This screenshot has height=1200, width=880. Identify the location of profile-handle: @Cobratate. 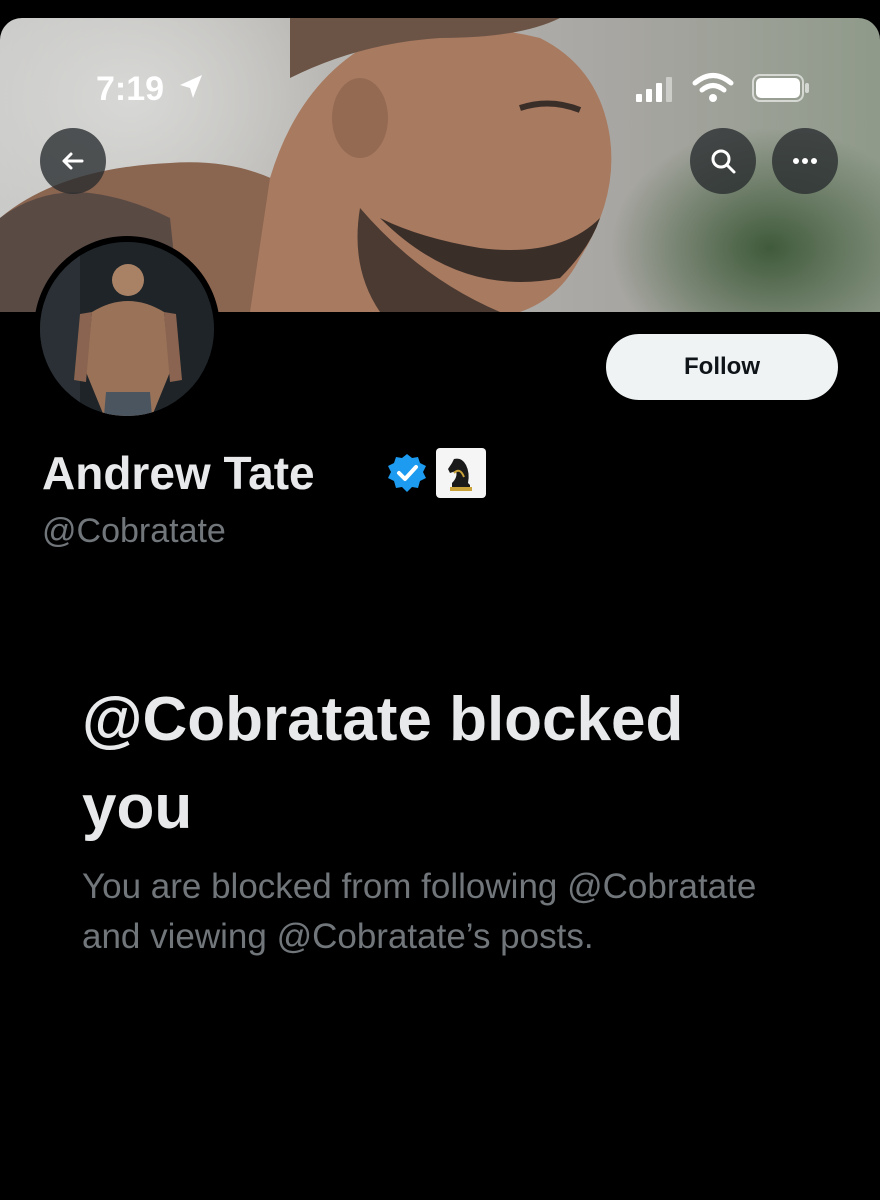
(134, 531).